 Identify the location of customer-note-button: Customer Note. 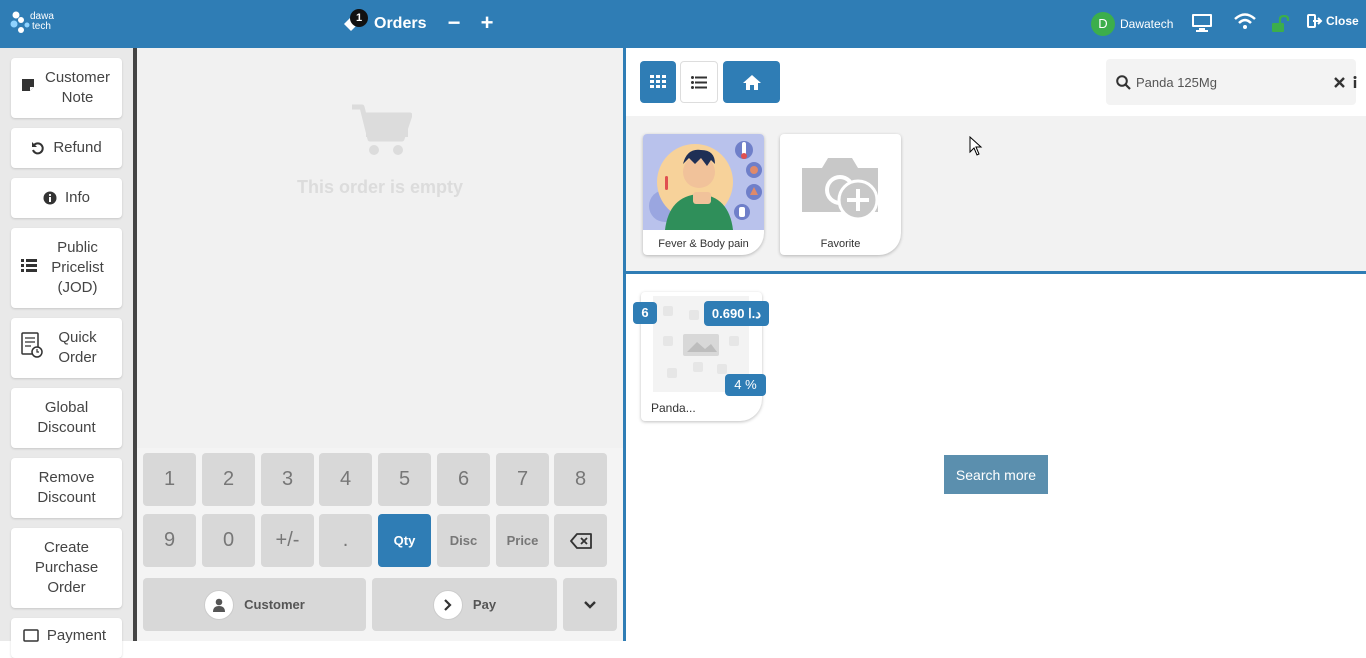
(66, 88).